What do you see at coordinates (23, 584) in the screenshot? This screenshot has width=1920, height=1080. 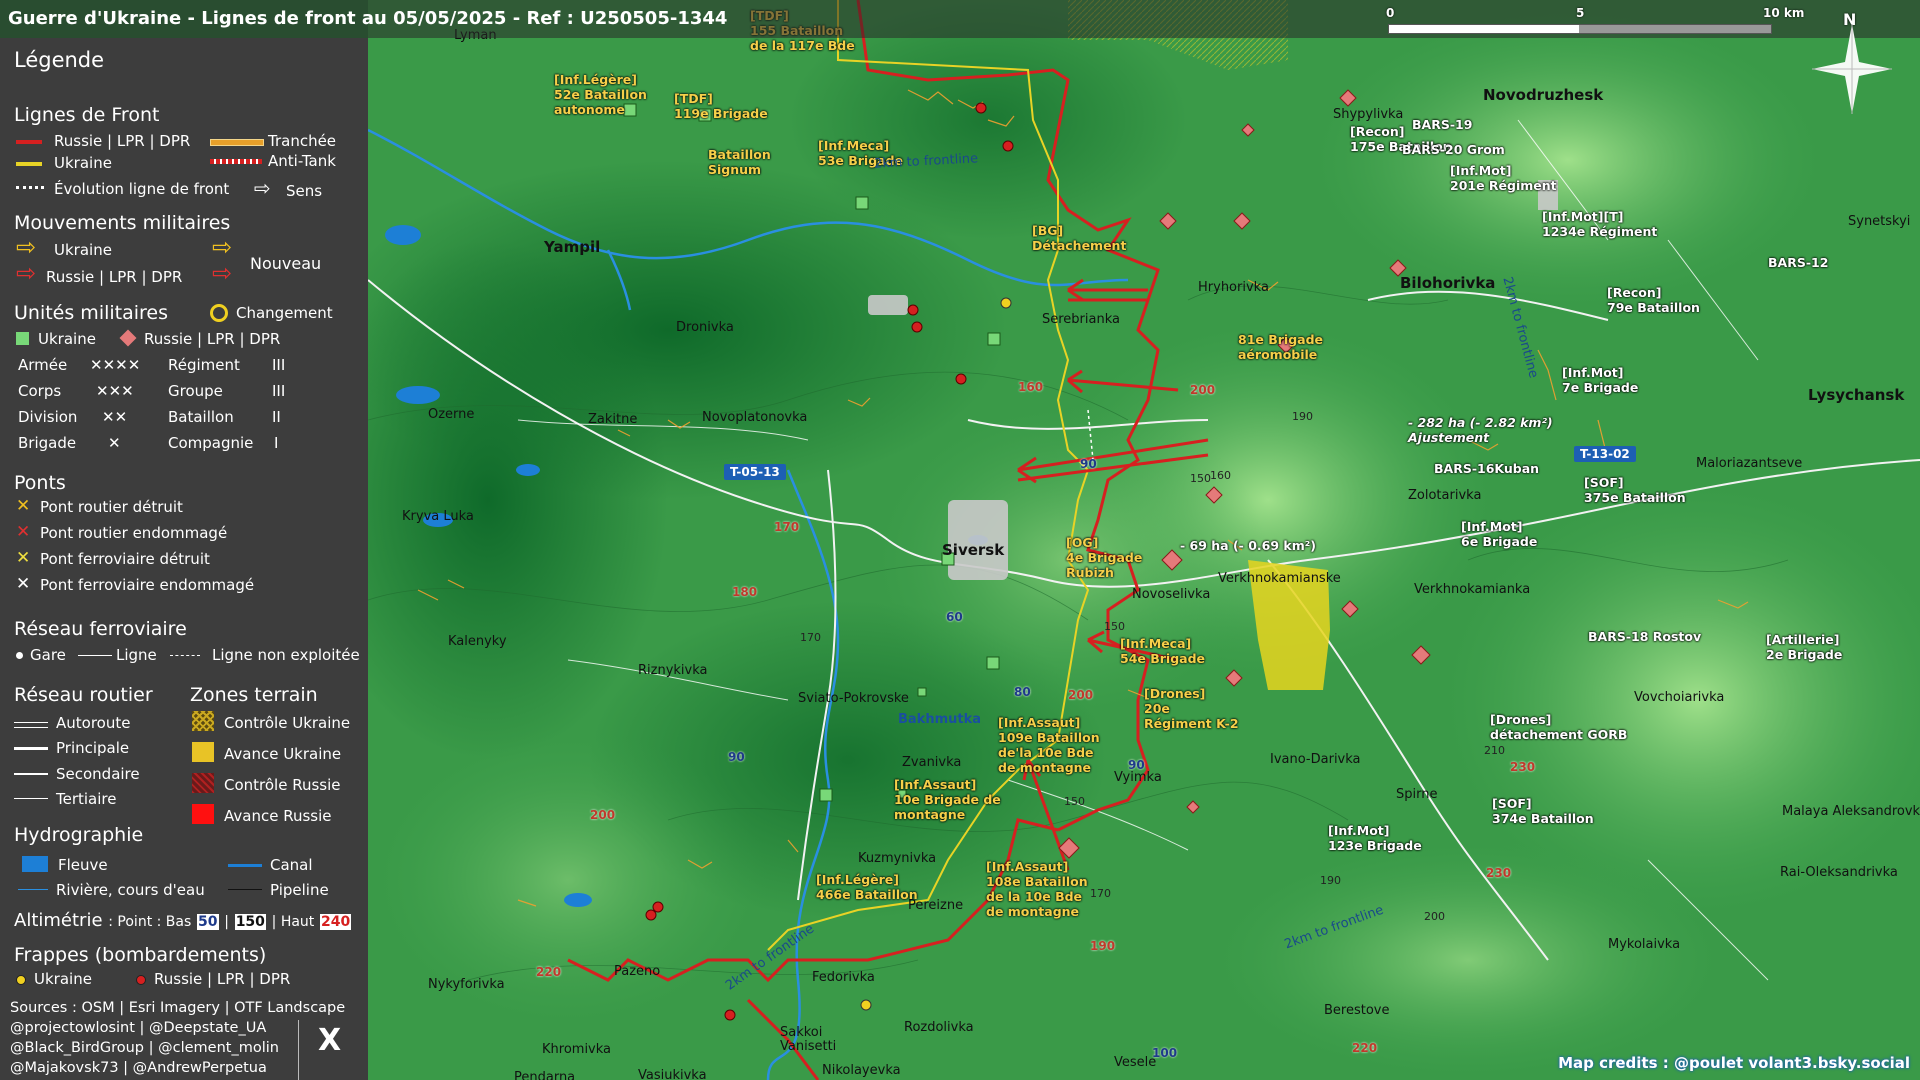 I see `rail-bridge-damaged-icon: ✕` at bounding box center [23, 584].